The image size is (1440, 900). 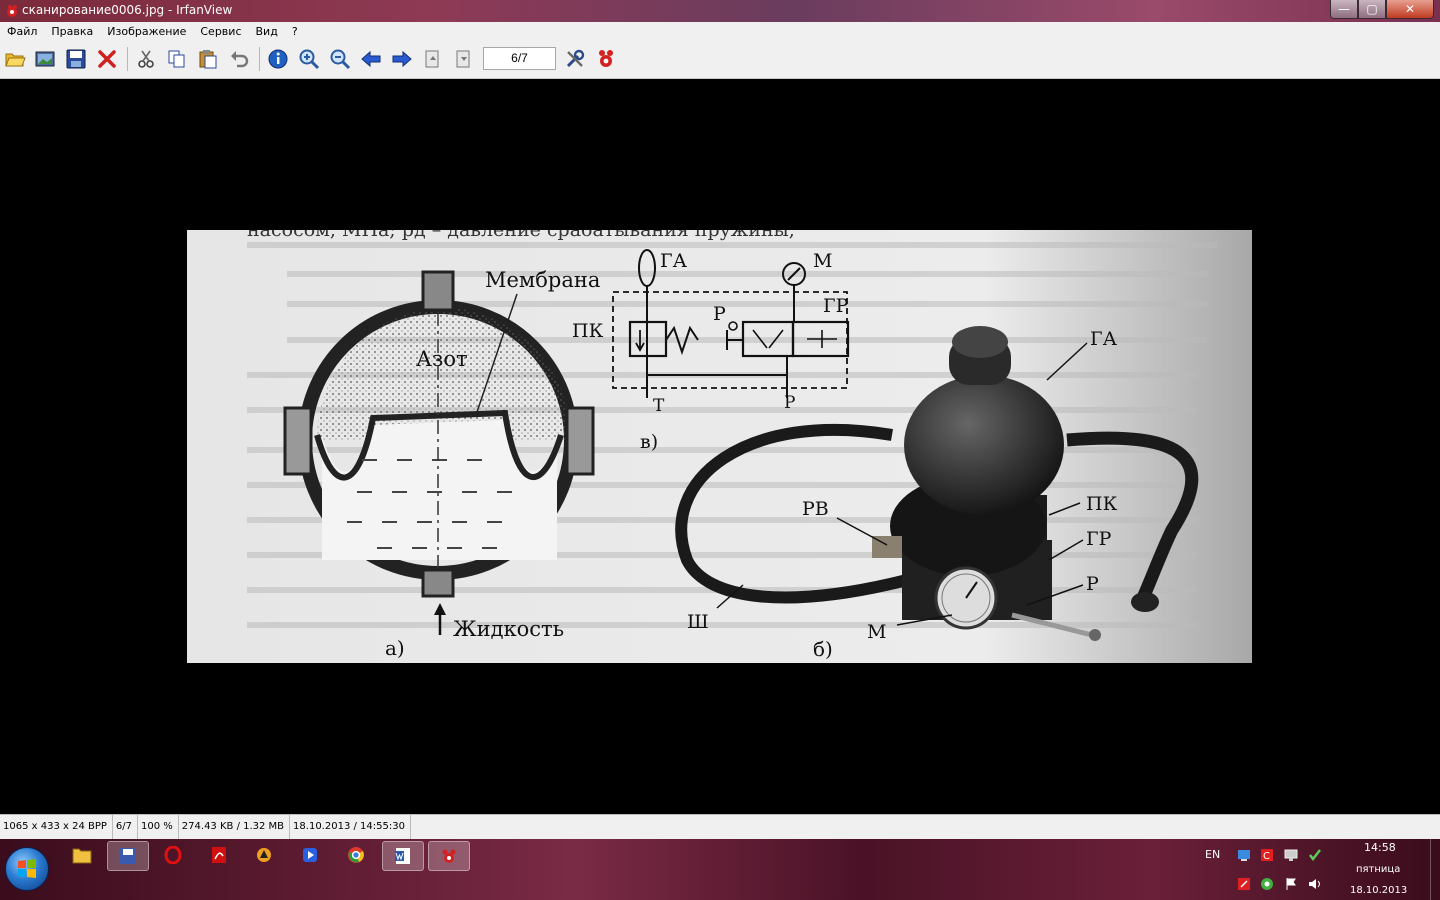 What do you see at coordinates (278, 59) in the screenshot?
I see `info-icon` at bounding box center [278, 59].